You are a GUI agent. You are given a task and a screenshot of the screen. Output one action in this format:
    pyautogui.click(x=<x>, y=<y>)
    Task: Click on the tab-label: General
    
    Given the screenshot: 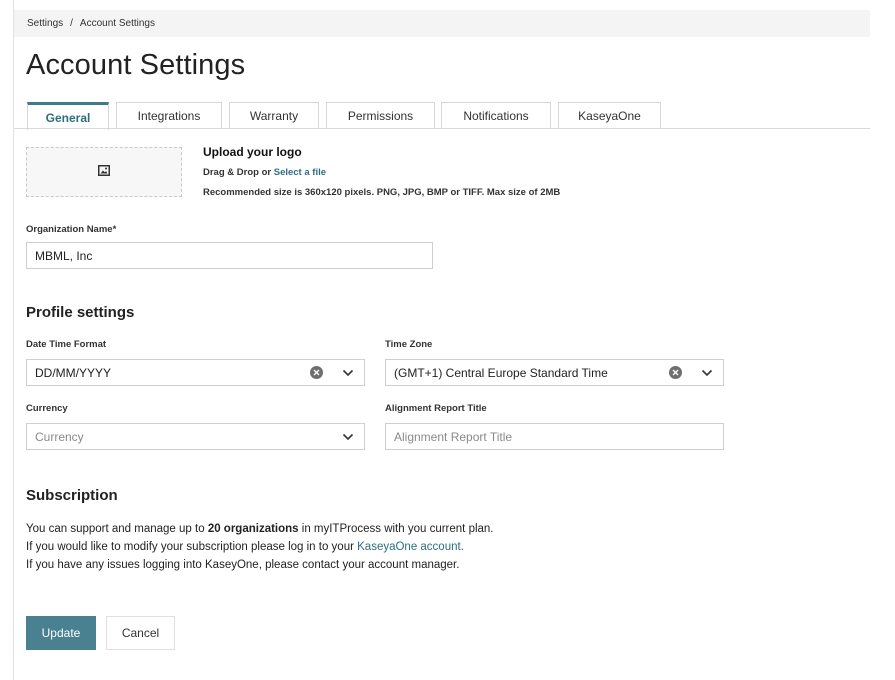 What is the action you would take?
    pyautogui.click(x=68, y=117)
    